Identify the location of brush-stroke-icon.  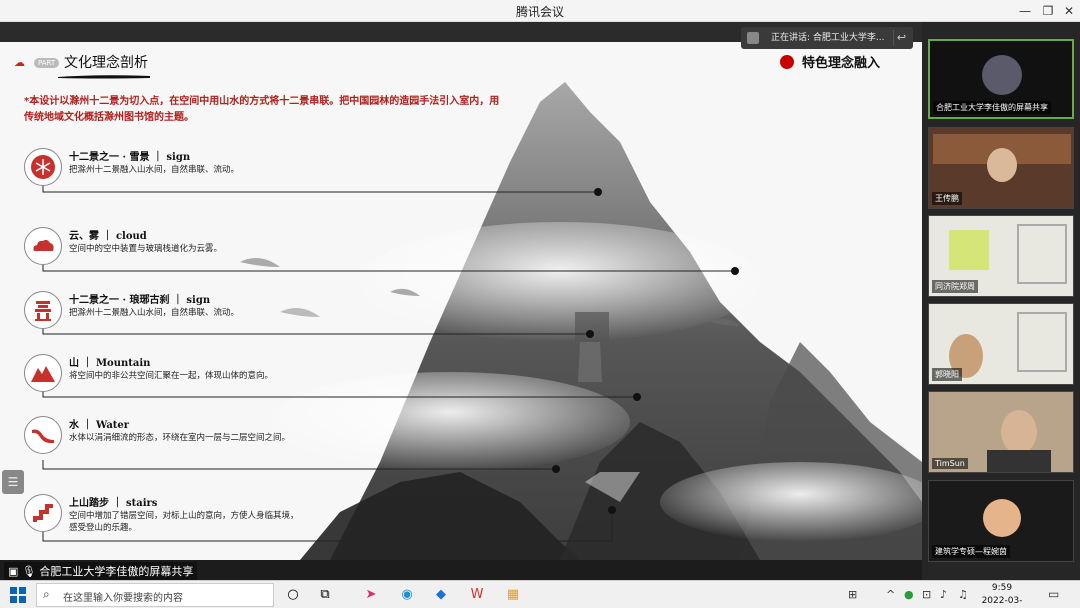
(104, 77).